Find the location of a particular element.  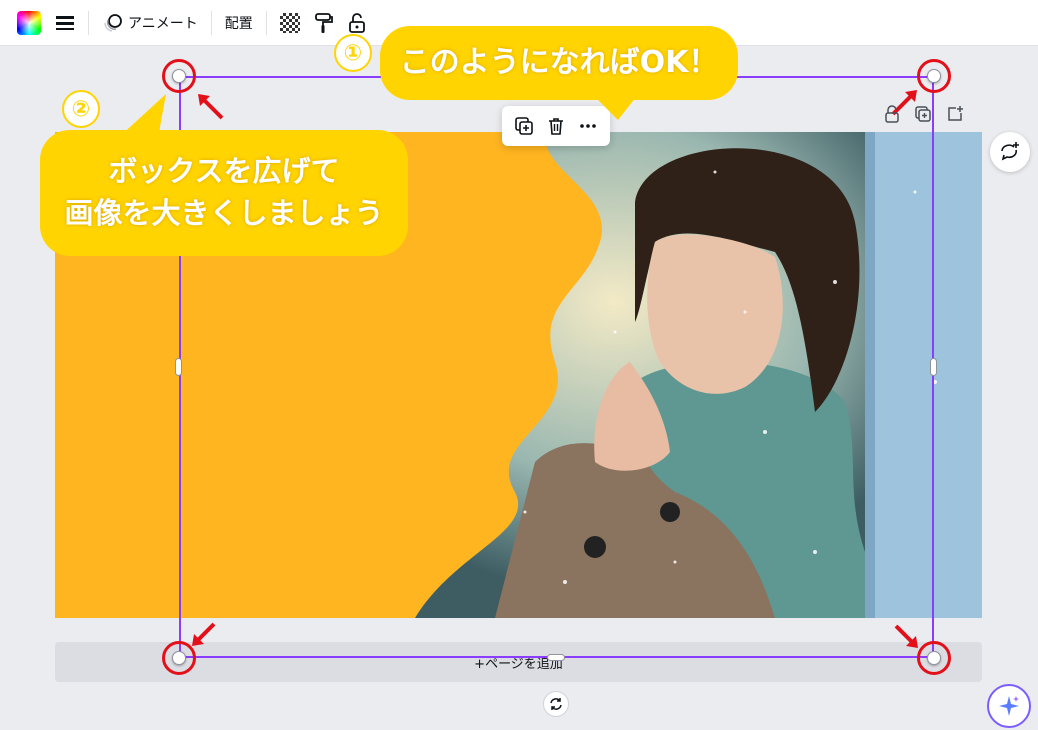

animate-icon is located at coordinates (113, 22).